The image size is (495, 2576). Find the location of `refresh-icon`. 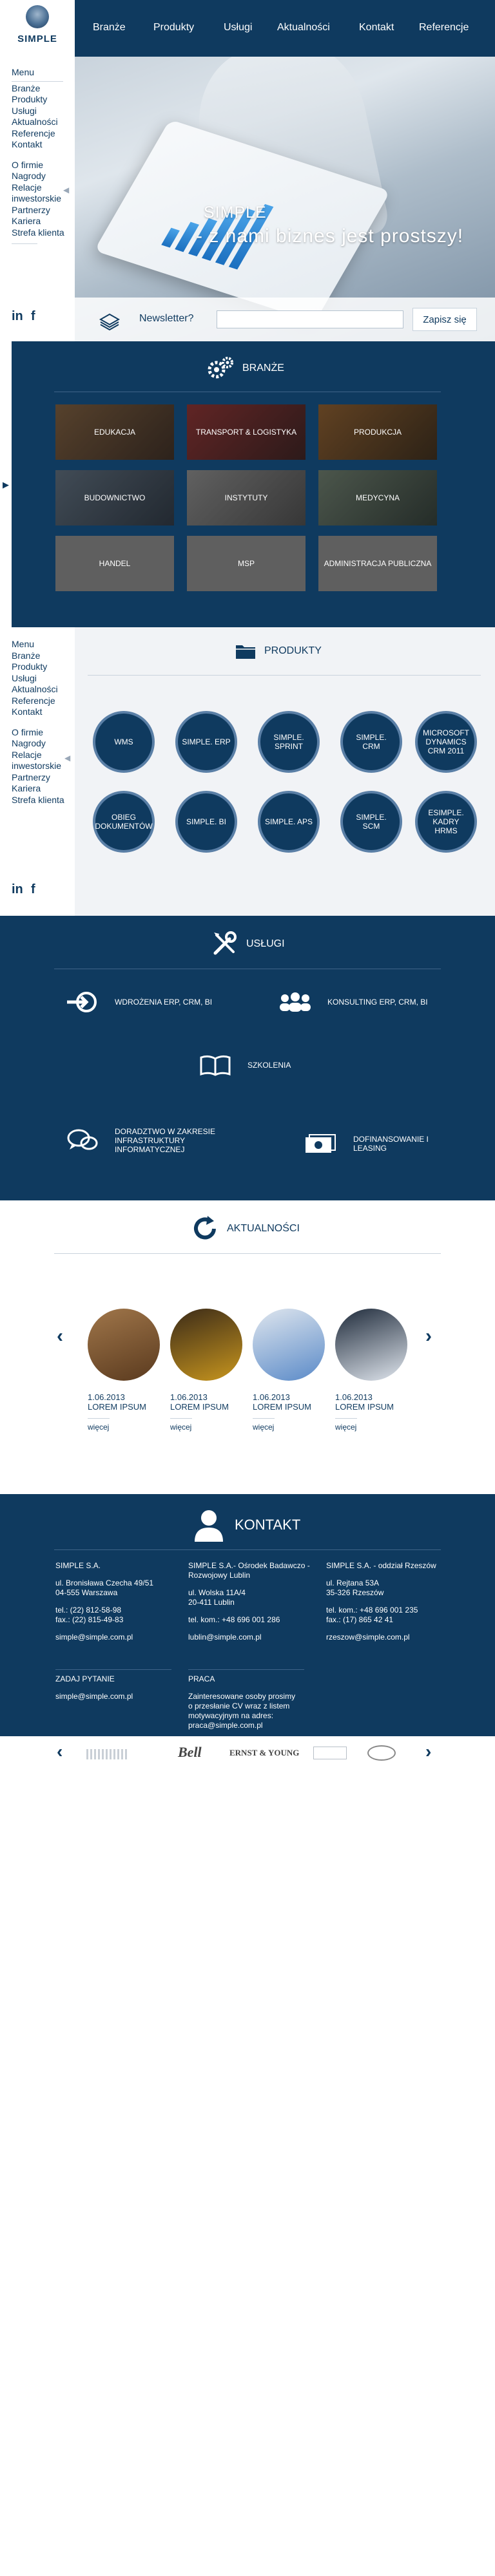

refresh-icon is located at coordinates (205, 1228).